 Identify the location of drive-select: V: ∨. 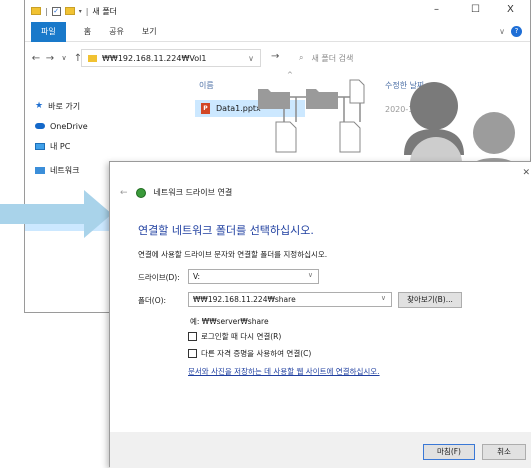
(253, 276).